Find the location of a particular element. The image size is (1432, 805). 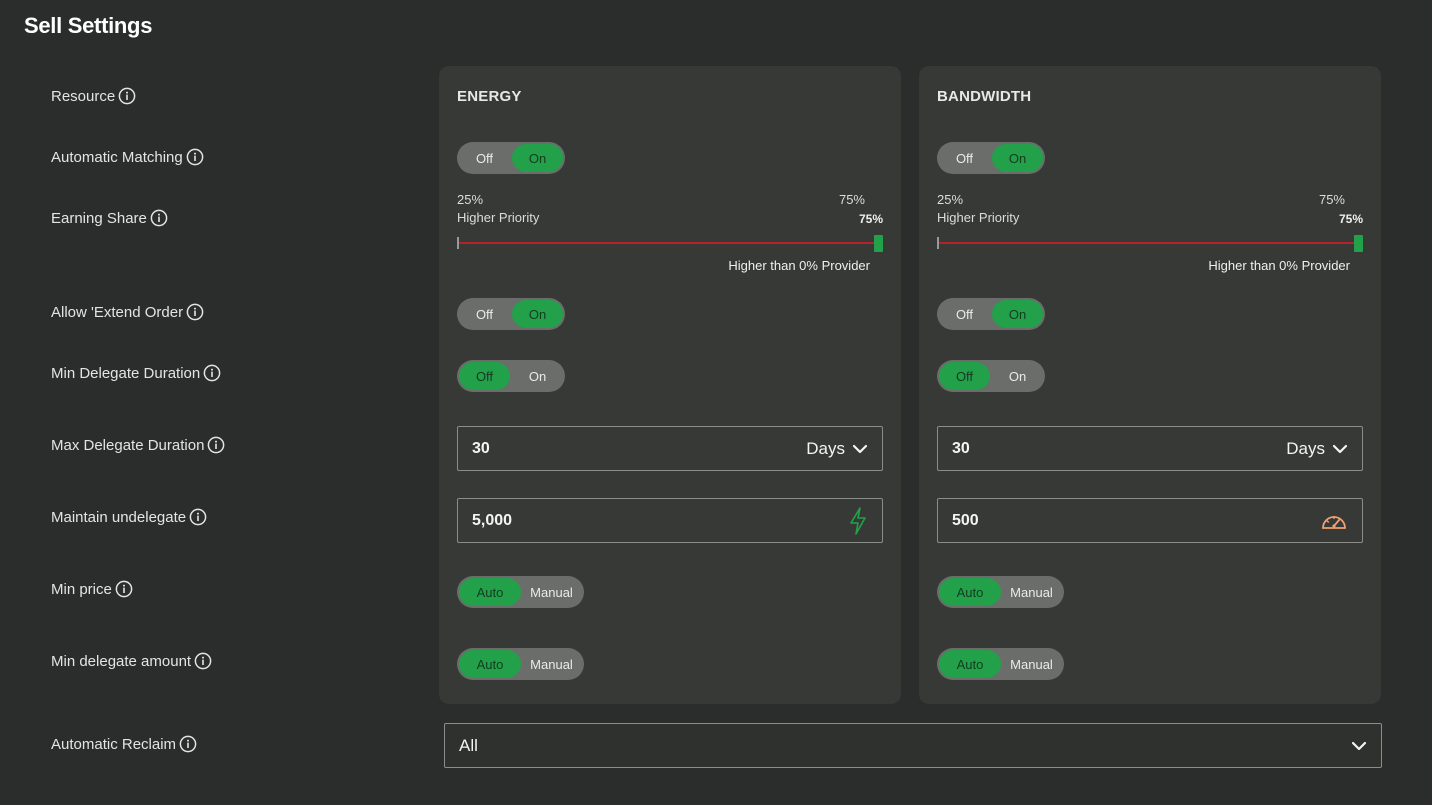

slider-priority-label: Higher Priority is located at coordinates (978, 217).